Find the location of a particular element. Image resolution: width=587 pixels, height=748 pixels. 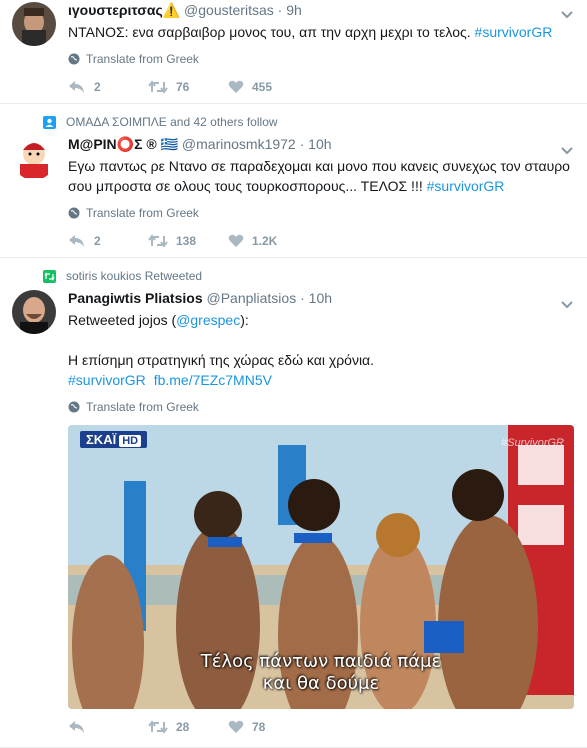

like-count: 78 is located at coordinates (259, 727).